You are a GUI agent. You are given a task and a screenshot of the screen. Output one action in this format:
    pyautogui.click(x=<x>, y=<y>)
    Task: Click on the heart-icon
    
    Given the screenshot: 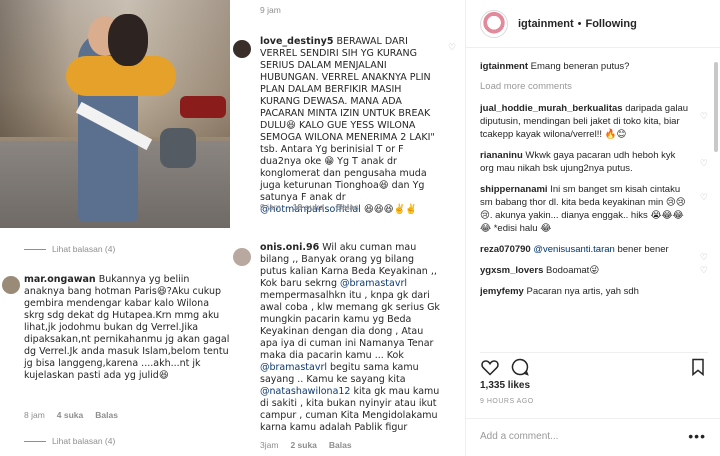 What is the action you would take?
    pyautogui.click(x=490, y=367)
    